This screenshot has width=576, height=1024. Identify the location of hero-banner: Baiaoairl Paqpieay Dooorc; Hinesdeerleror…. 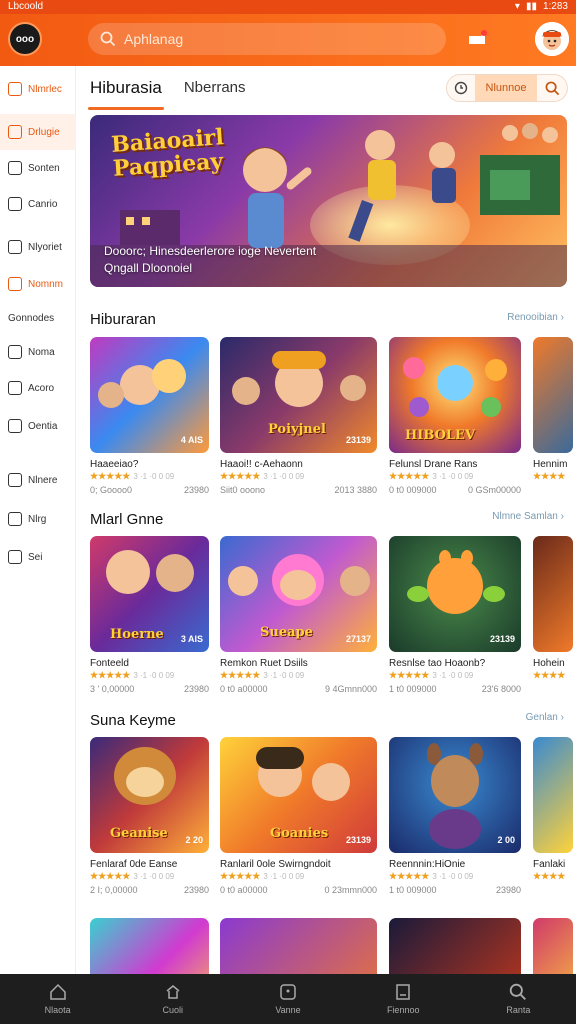
(328, 201).